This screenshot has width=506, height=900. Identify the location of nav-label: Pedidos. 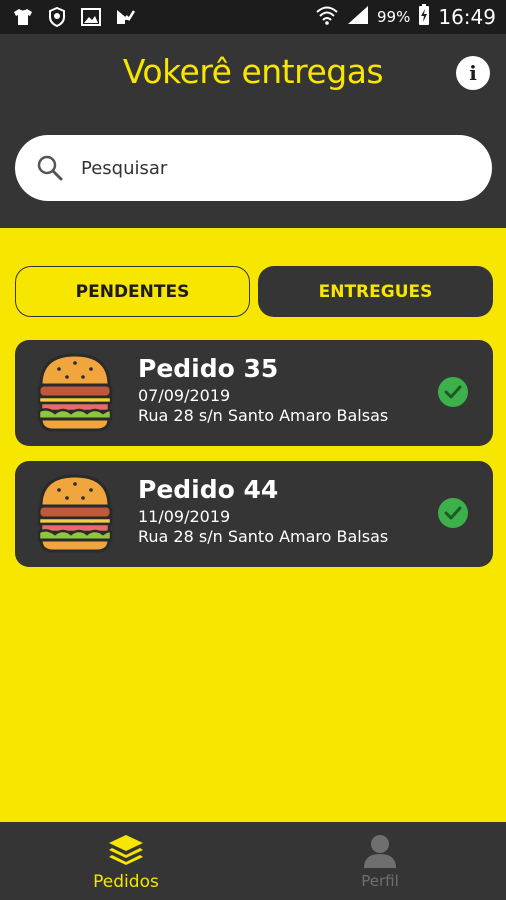
(126, 882).